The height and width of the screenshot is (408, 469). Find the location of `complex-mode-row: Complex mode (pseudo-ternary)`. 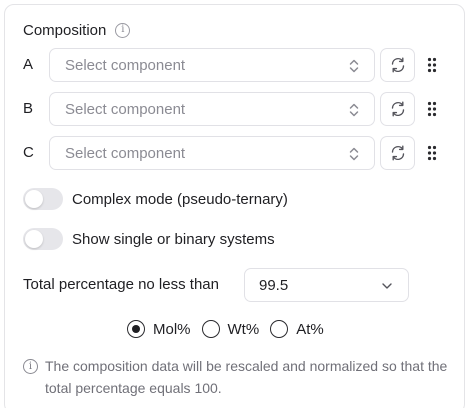

complex-mode-row: Complex mode (pseudo-ternary) is located at coordinates (155, 199).